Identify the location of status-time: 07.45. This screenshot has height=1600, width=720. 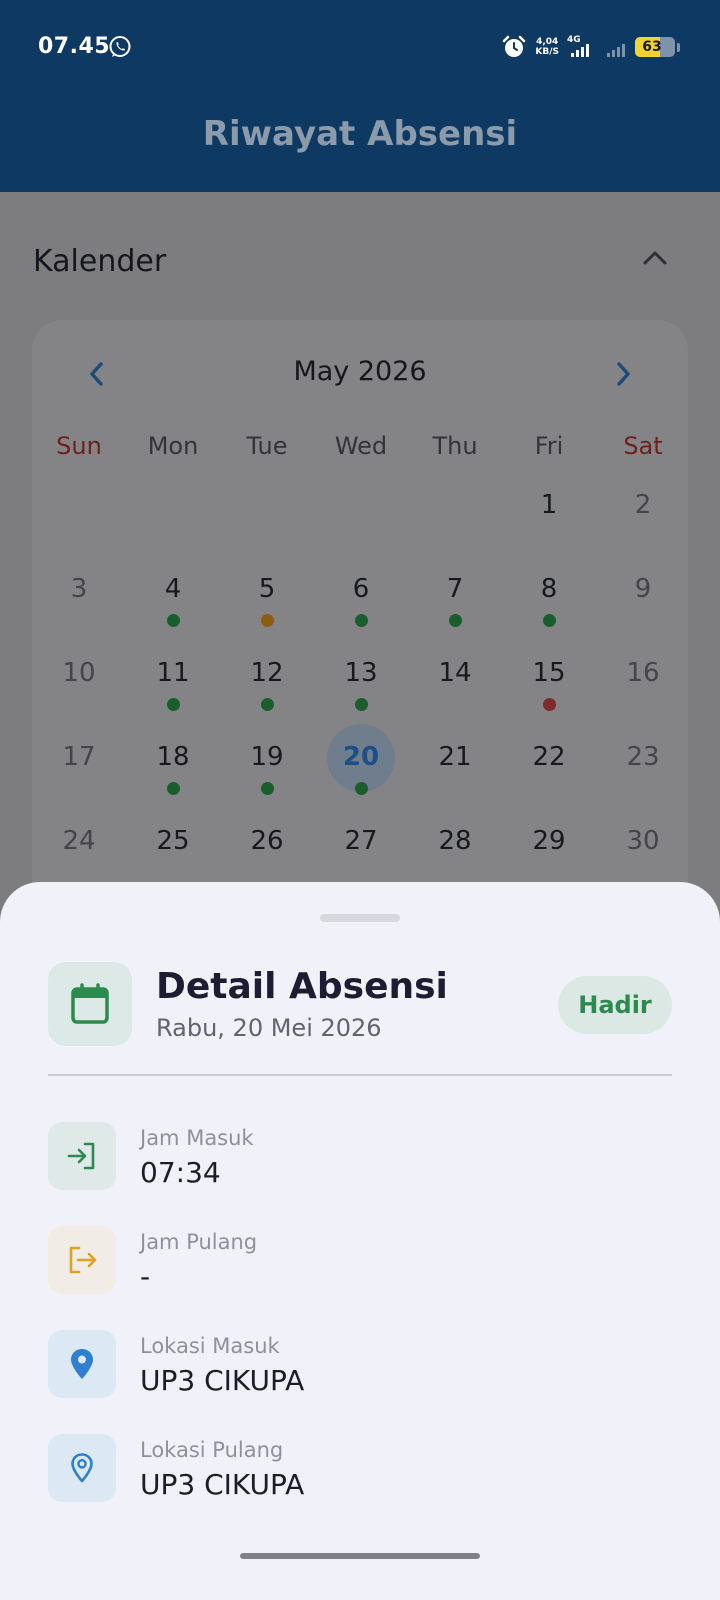
(74, 46).